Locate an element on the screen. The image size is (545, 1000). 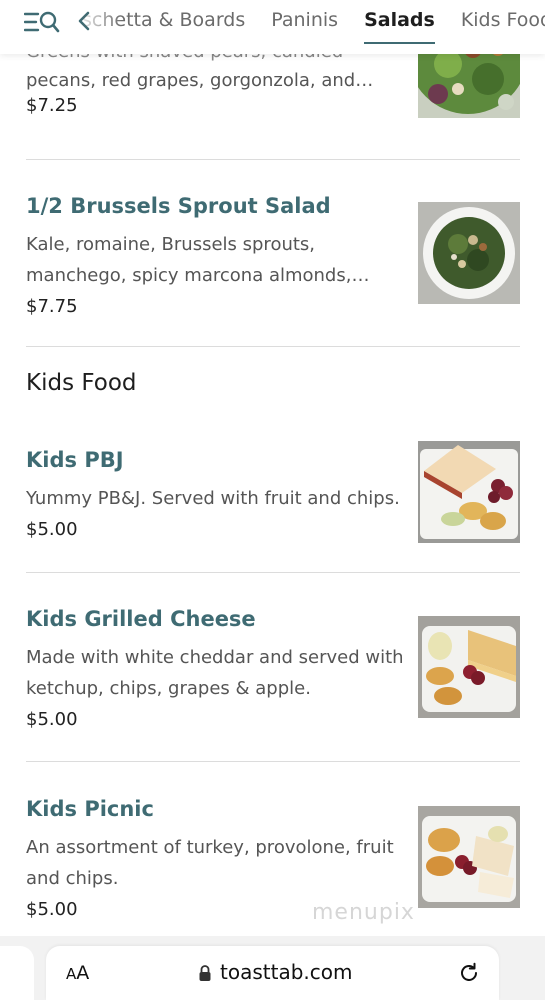
tab-bruschetta-boards: schetta & Boards is located at coordinates (163, 27).